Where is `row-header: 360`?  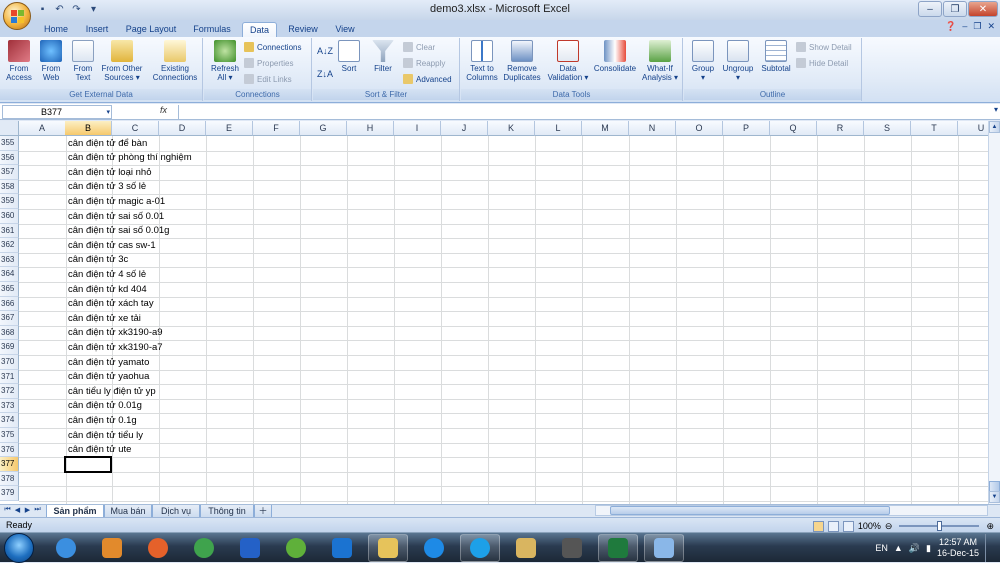
row-header: 360 is located at coordinates (9, 216).